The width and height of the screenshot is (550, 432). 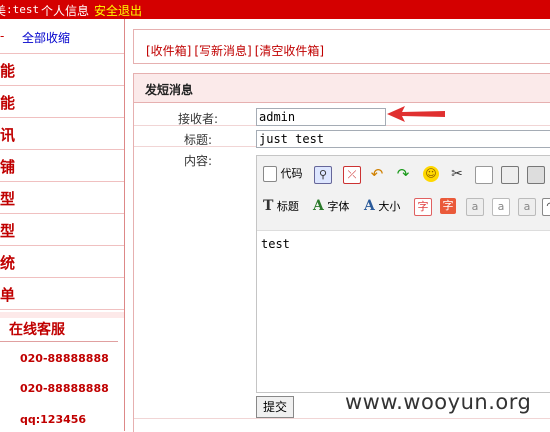 What do you see at coordinates (341, 46) in the screenshot?
I see `message-tabs: [收件箱] [写新消息] [清空收件箱]` at bounding box center [341, 46].